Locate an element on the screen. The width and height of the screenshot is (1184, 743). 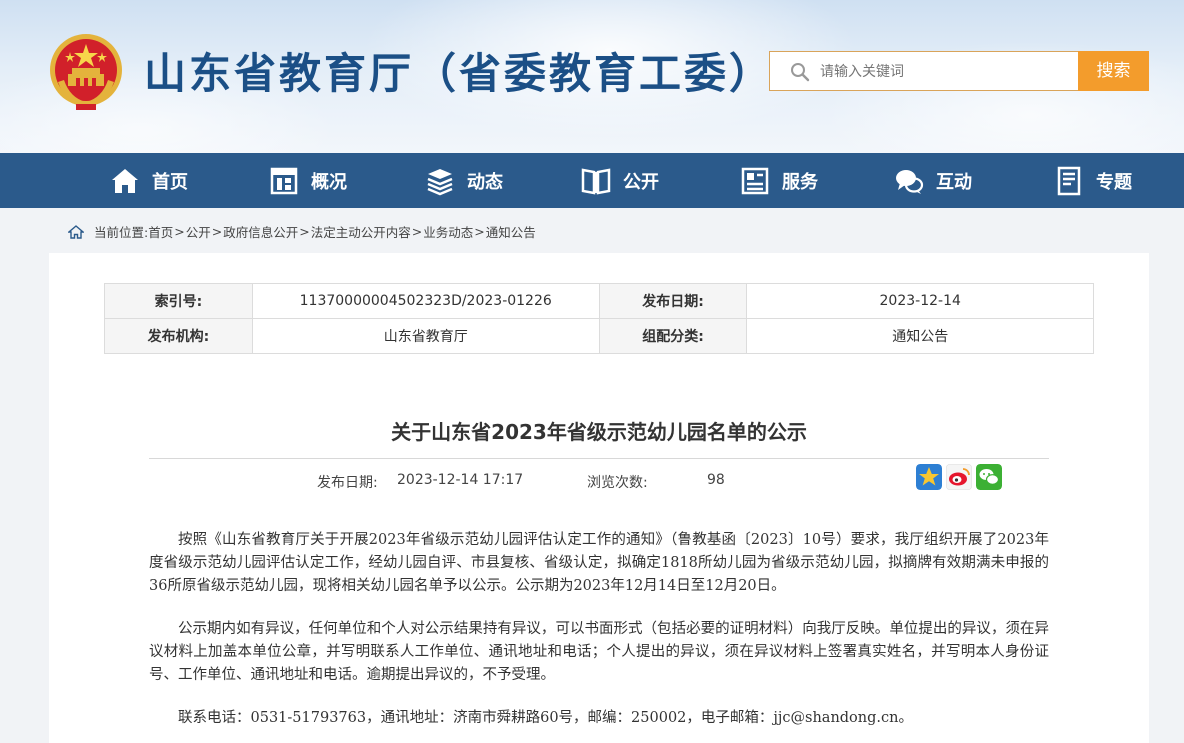
breadcrumb-item-business-news: 业务动态 is located at coordinates (448, 231).